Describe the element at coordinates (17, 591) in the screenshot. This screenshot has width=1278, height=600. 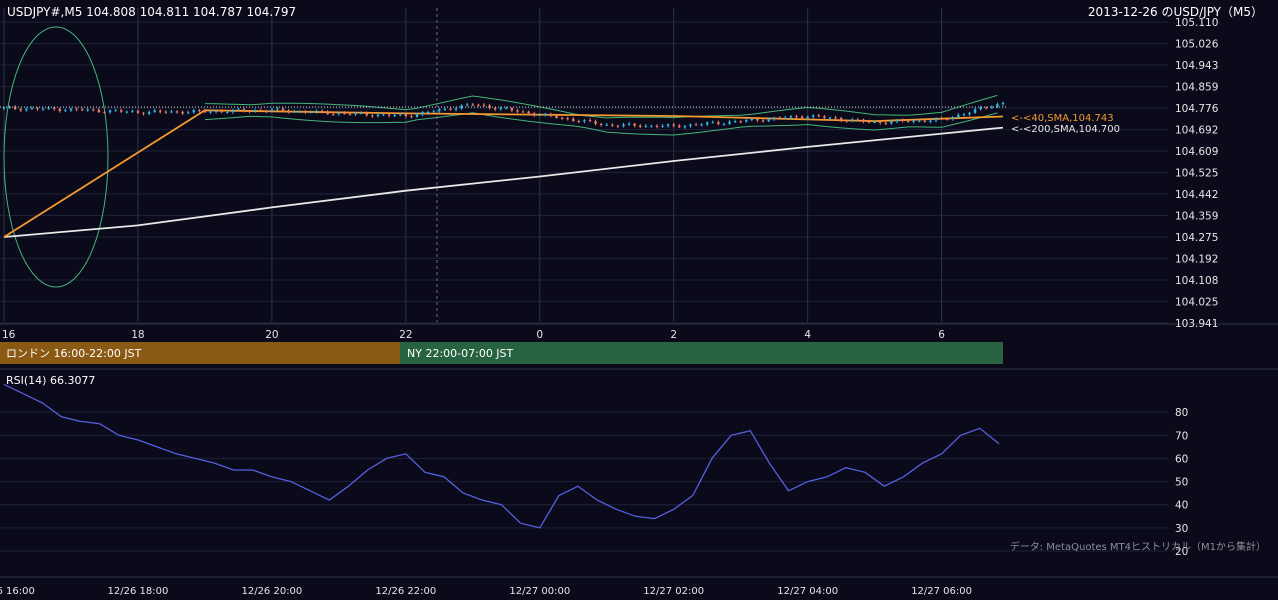
I see `rsi-time-tick-label: 12/26 16:00` at that location.